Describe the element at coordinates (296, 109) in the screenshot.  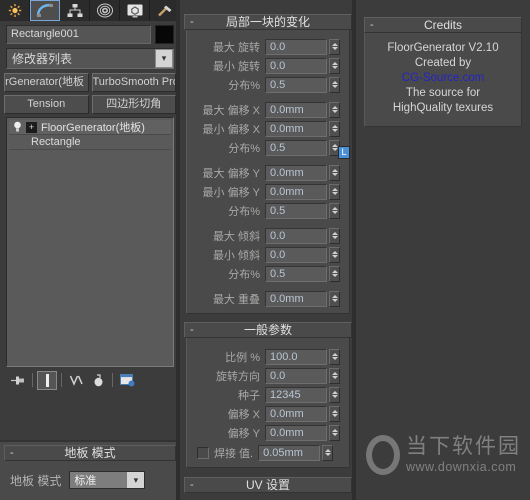
I see `max-offset-x-input: 0.0mm` at that location.